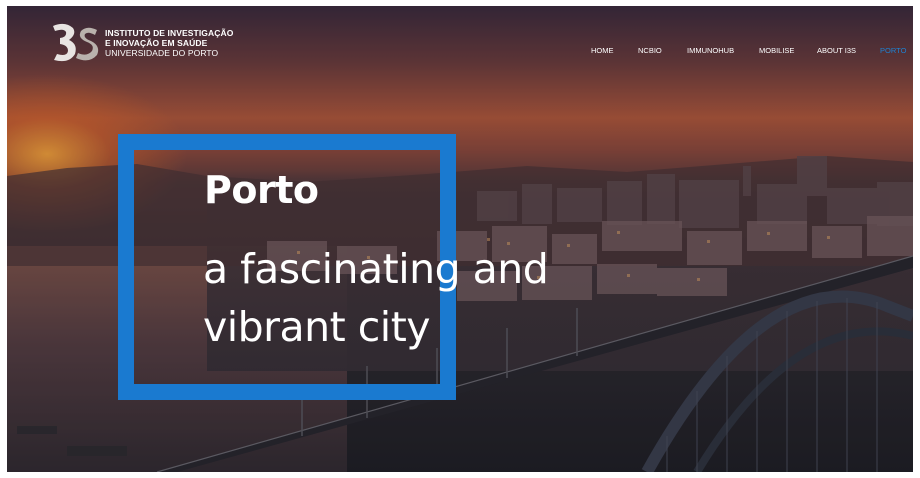 Image resolution: width=920 pixels, height=478 pixels. Describe the element at coordinates (317, 327) in the screenshot. I see `hero-subtitle-line-2: vibrant city` at that location.